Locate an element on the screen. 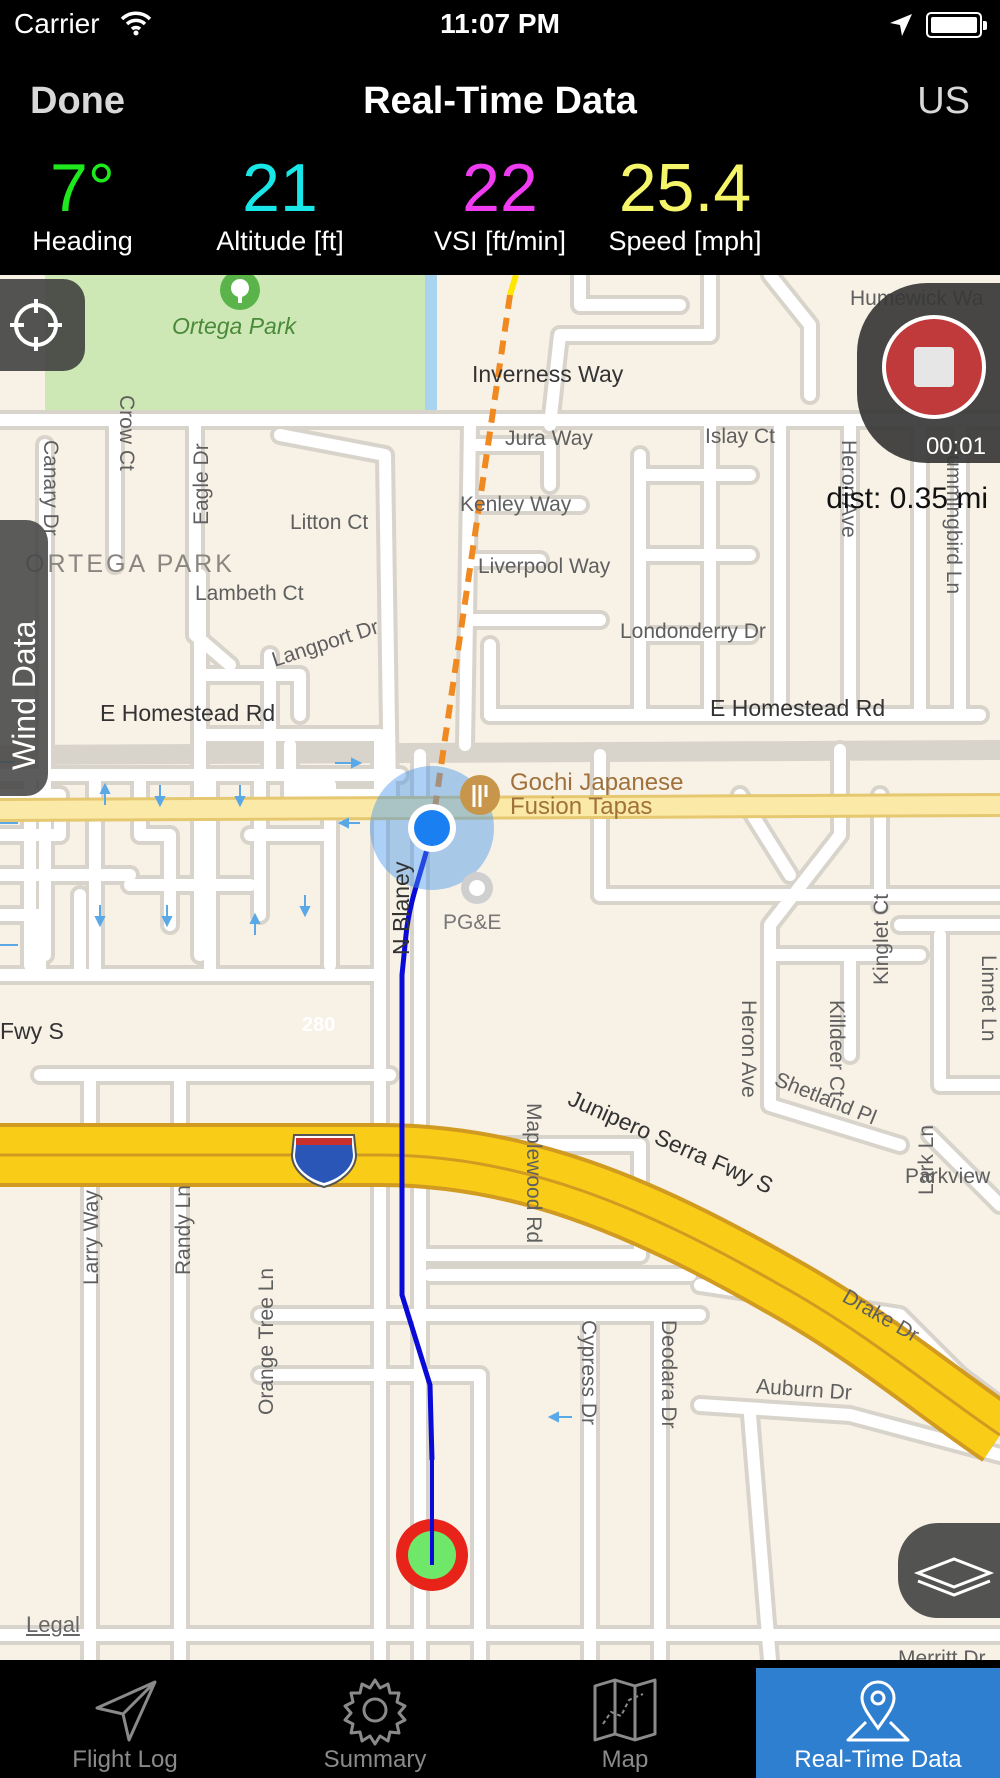  tab-map-label: Map is located at coordinates (625, 1759).